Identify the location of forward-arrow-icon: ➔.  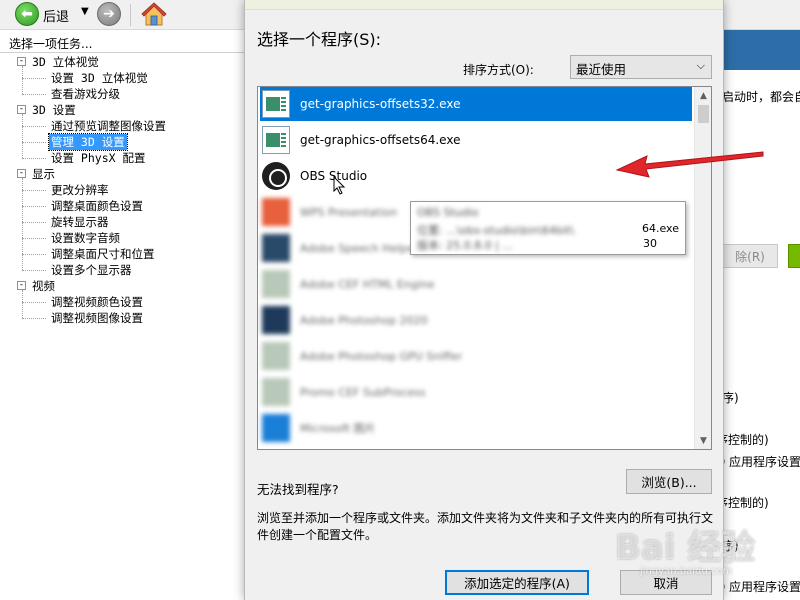
(109, 14).